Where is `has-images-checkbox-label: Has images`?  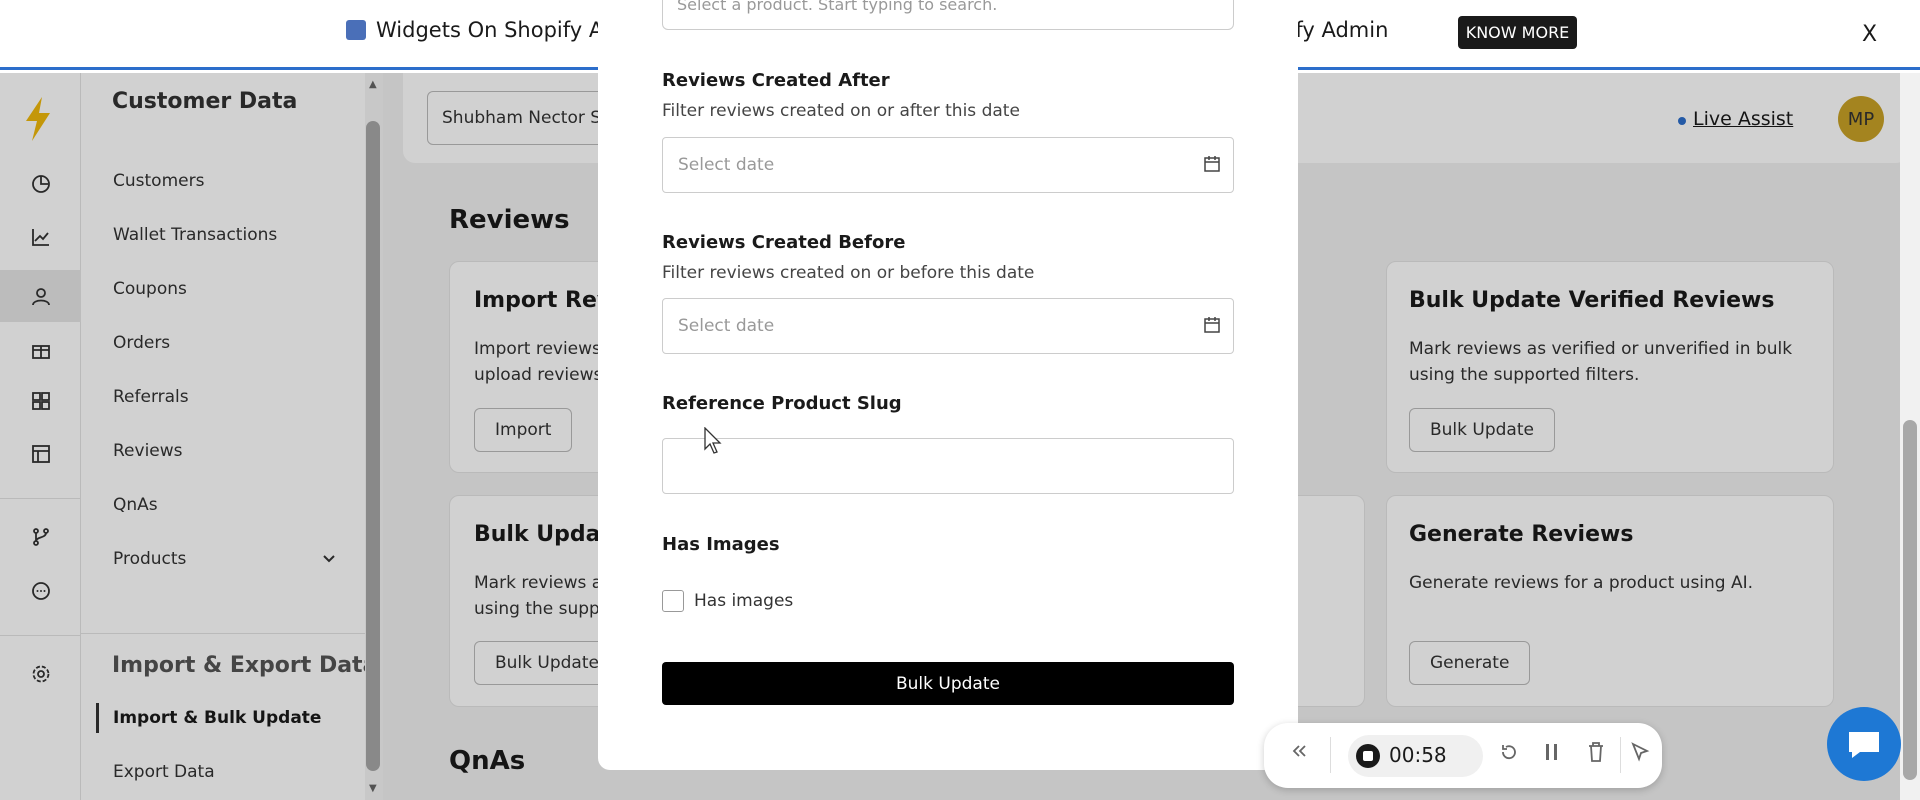 has-images-checkbox-label: Has images is located at coordinates (743, 601).